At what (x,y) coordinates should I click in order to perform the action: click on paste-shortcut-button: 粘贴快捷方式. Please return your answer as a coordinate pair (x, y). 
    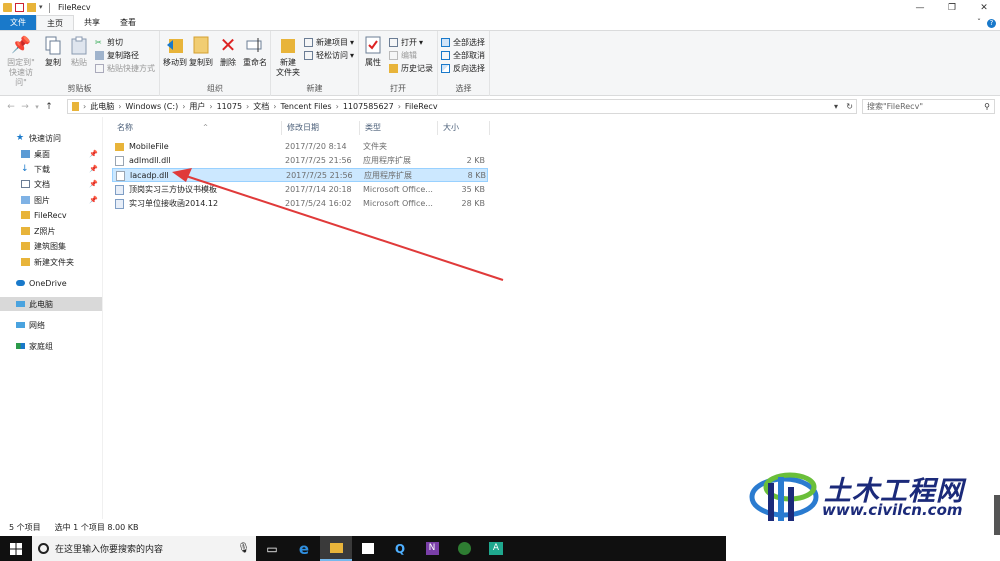
    Looking at the image, I should click on (125, 68).